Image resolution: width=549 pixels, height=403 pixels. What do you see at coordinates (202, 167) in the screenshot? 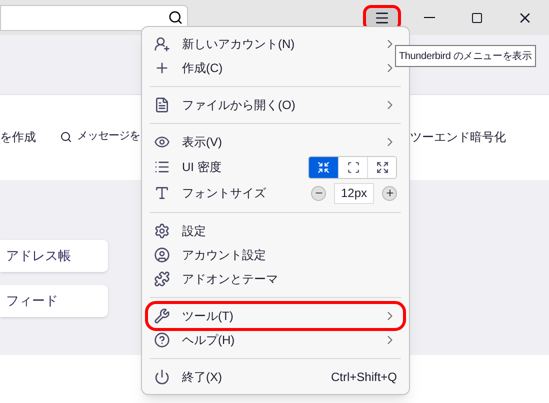
I see `menu-label: UI 密度` at bounding box center [202, 167].